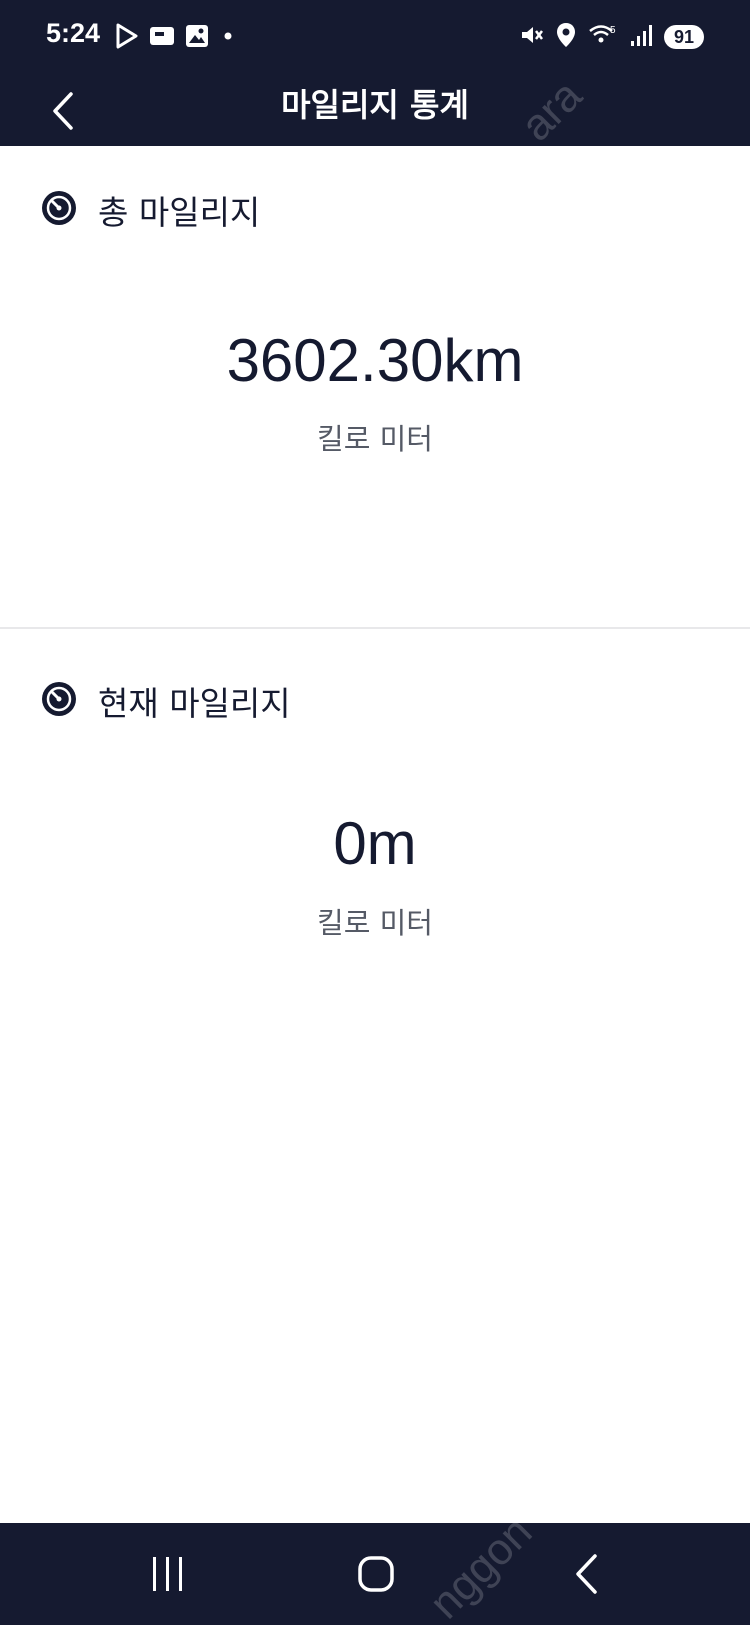 This screenshot has width=750, height=1629. I want to click on news-icon, so click(162, 38).